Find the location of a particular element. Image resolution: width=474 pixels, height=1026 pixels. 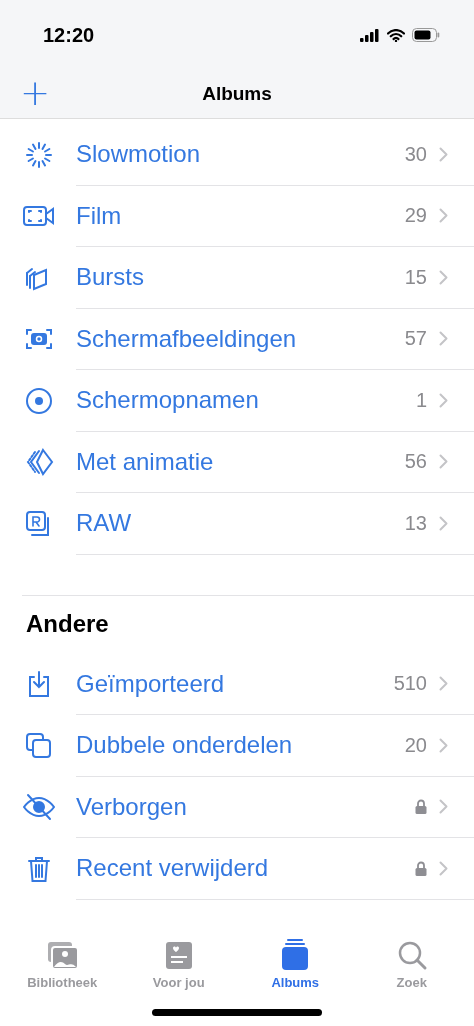

album-row: Recent verwijderd is located at coordinates (237, 869).